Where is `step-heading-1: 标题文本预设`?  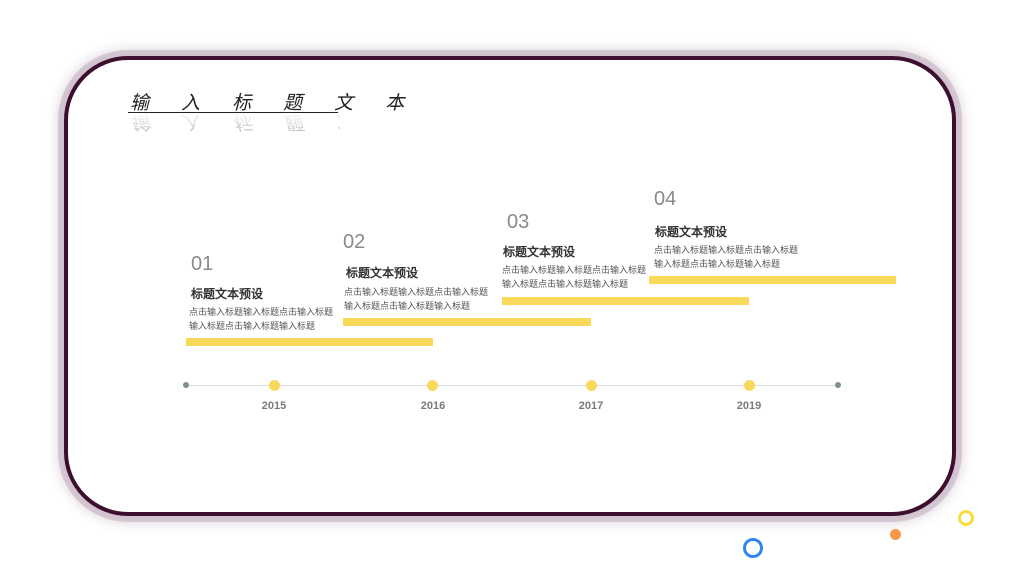 step-heading-1: 标题文本预设 is located at coordinates (227, 293).